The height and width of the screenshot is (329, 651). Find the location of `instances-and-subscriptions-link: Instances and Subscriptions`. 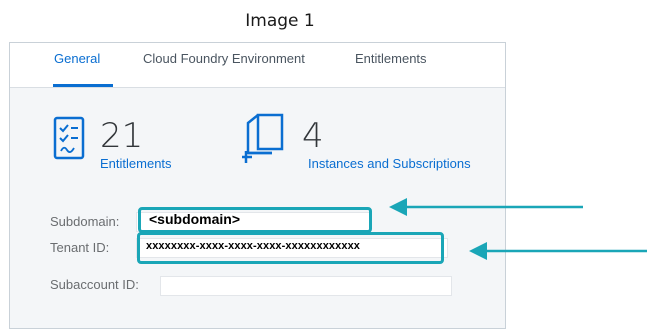

instances-and-subscriptions-link: Instances and Subscriptions is located at coordinates (389, 163).